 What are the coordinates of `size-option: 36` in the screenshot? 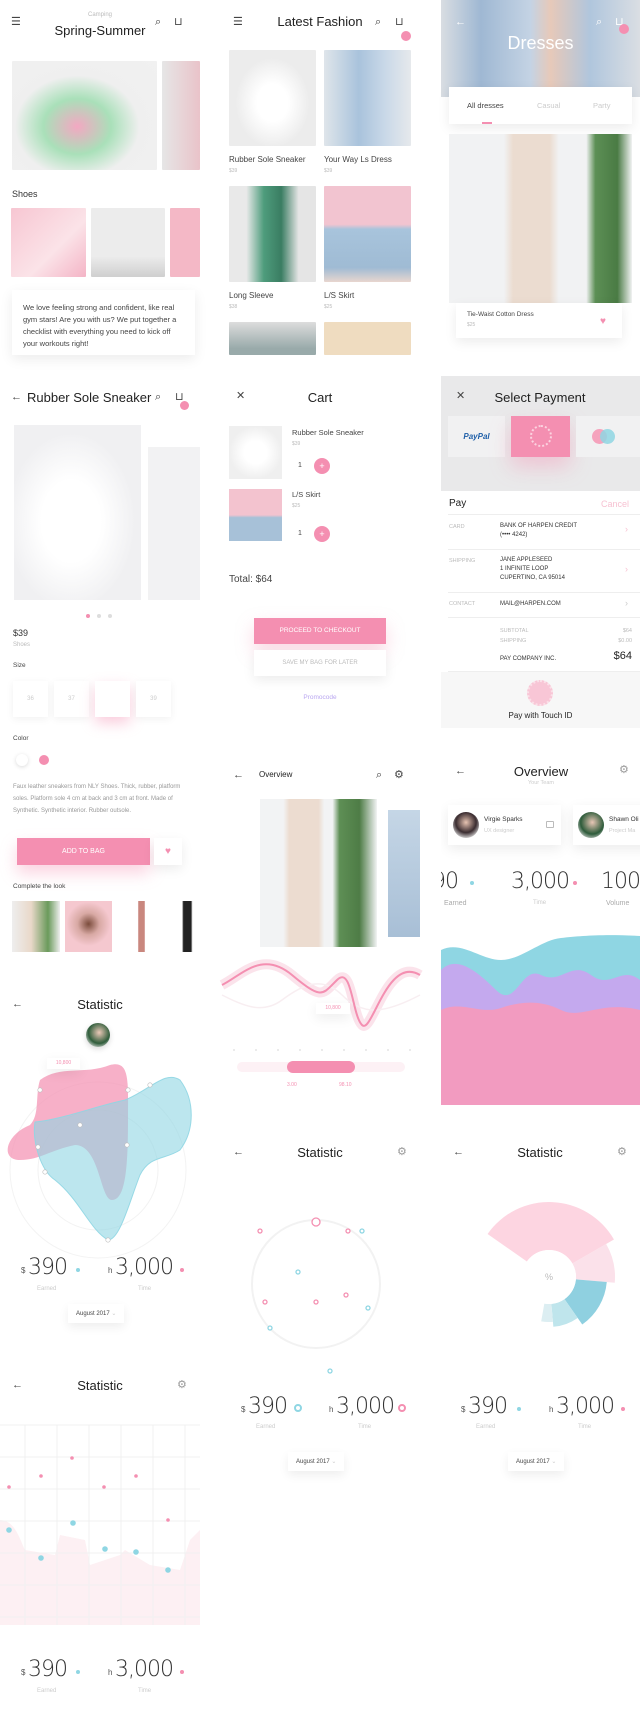 It's located at (30, 699).